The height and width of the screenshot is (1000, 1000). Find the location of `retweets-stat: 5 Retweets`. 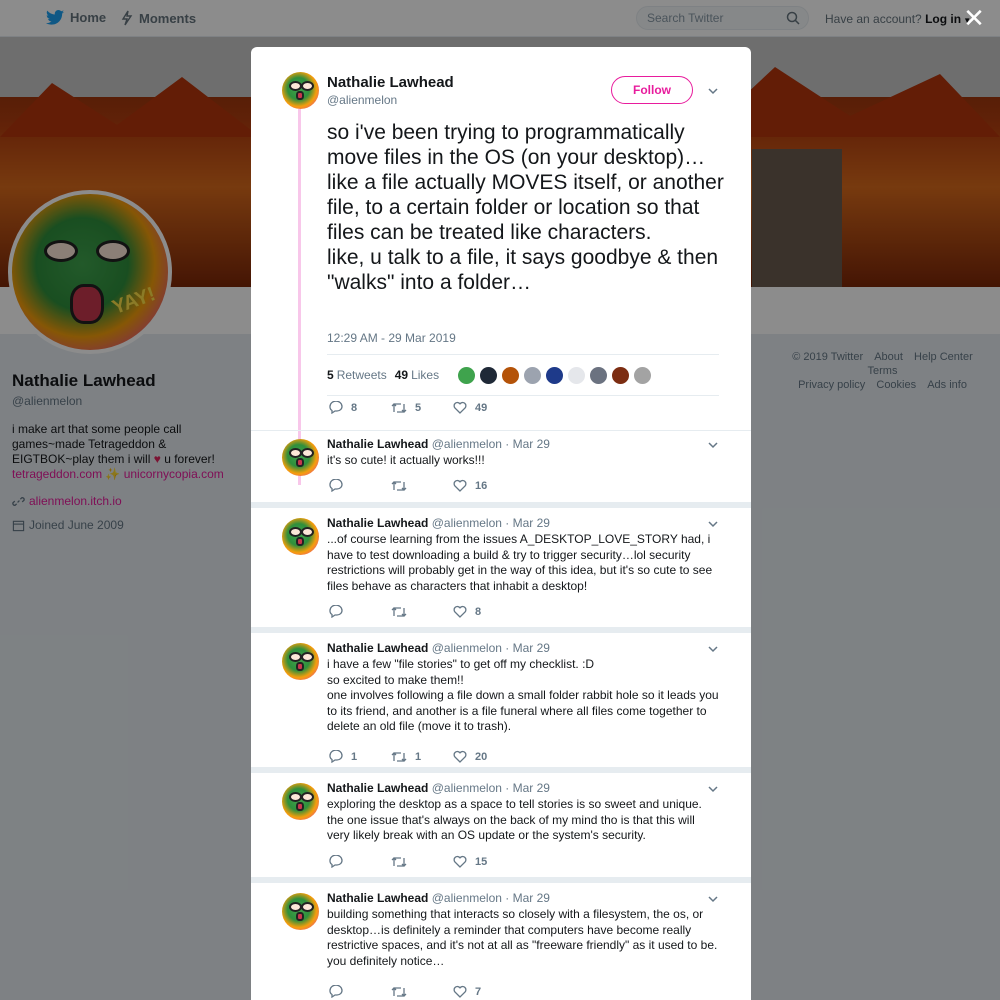

retweets-stat: 5 Retweets is located at coordinates (357, 375).